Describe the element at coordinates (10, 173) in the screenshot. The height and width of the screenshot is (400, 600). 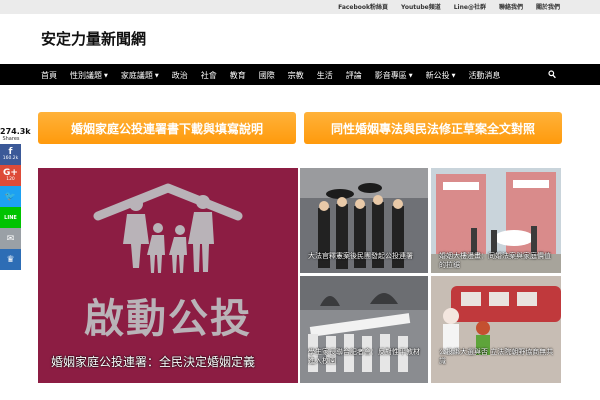
I see `google-plus-icon: G+` at that location.